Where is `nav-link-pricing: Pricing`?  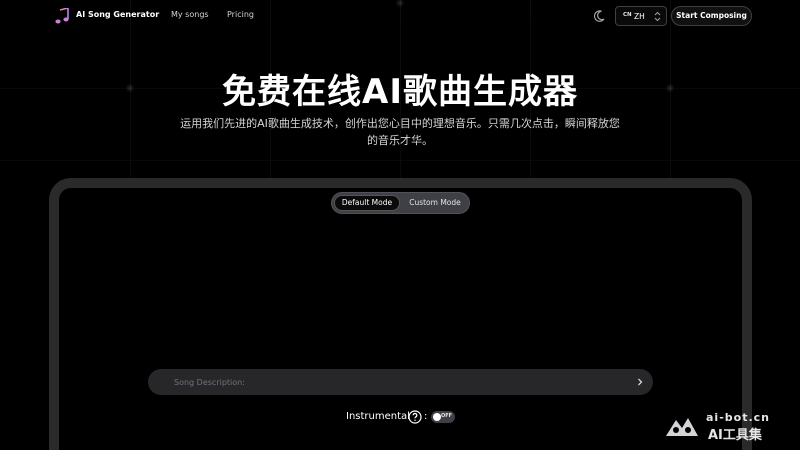 nav-link-pricing: Pricing is located at coordinates (240, 14).